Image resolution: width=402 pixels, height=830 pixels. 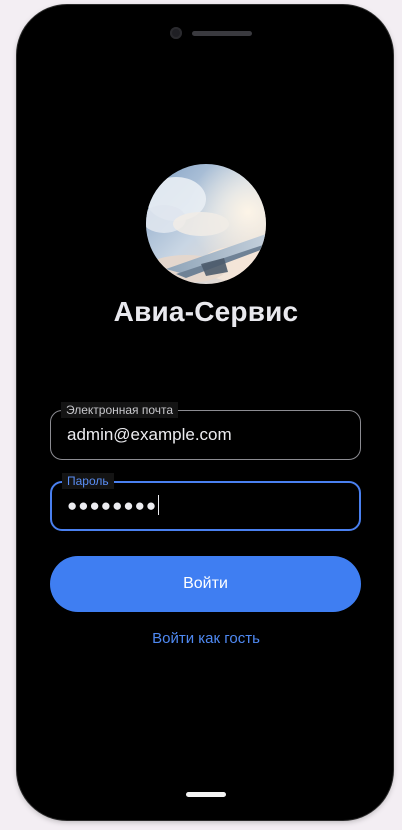 What do you see at coordinates (205, 502) in the screenshot?
I see `password-field: Пароль ●●●●●●●●` at bounding box center [205, 502].